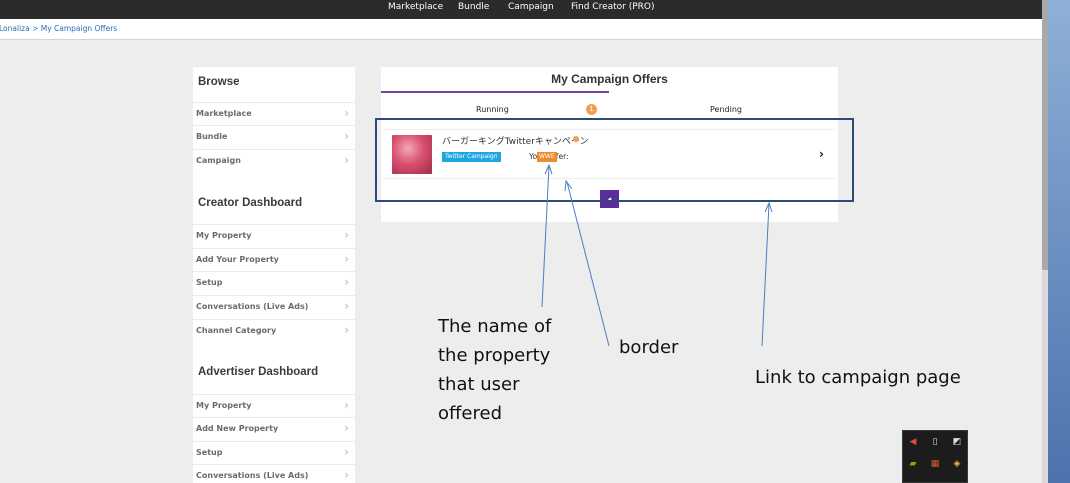  Describe the element at coordinates (957, 442) in the screenshot. I see `window-icon: ◩` at that location.